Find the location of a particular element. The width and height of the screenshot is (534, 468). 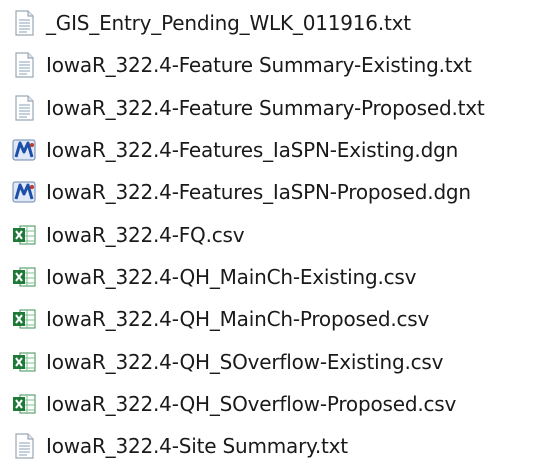

file-item: IowaR_322.4-Feature Summary-Proposed.txt is located at coordinates (267, 108).